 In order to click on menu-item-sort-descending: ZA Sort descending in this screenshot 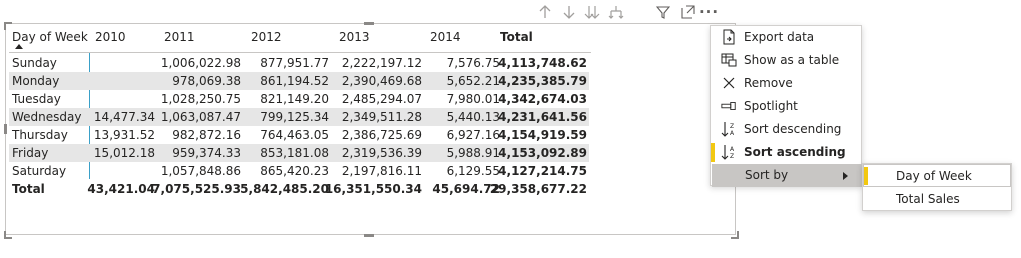, I will do `click(786, 129)`.